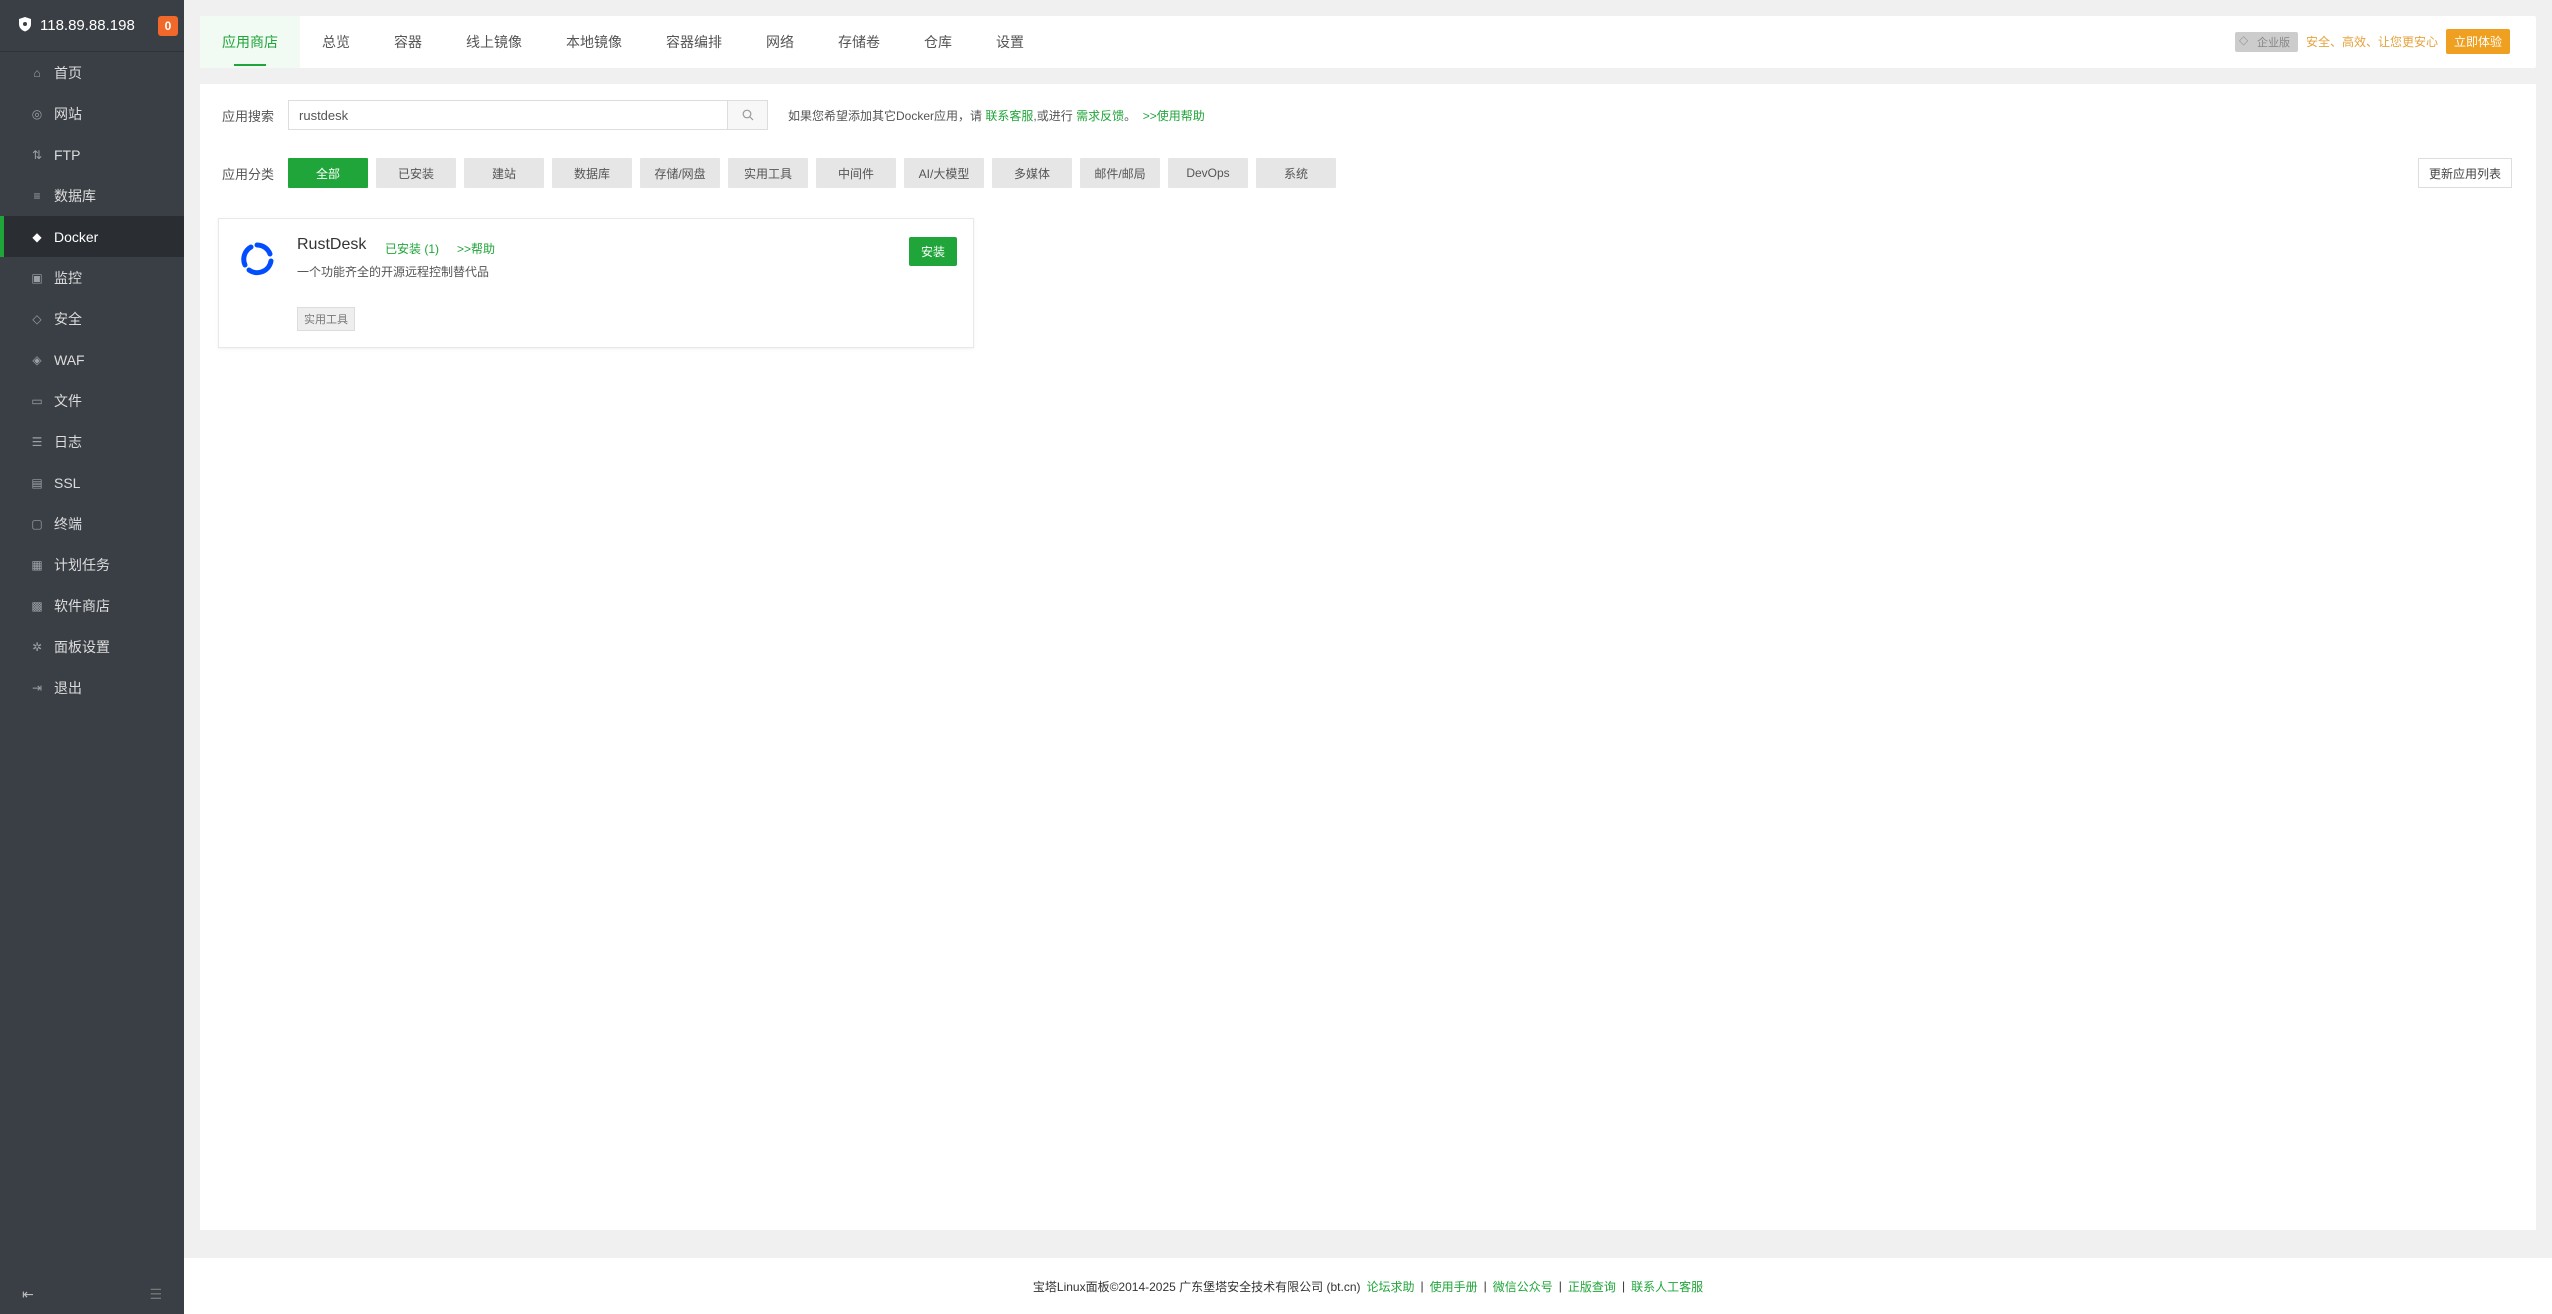 The width and height of the screenshot is (2552, 1314). Describe the element at coordinates (1523, 1286) in the screenshot. I see `footer-link-wechat: 微信公众号` at that location.